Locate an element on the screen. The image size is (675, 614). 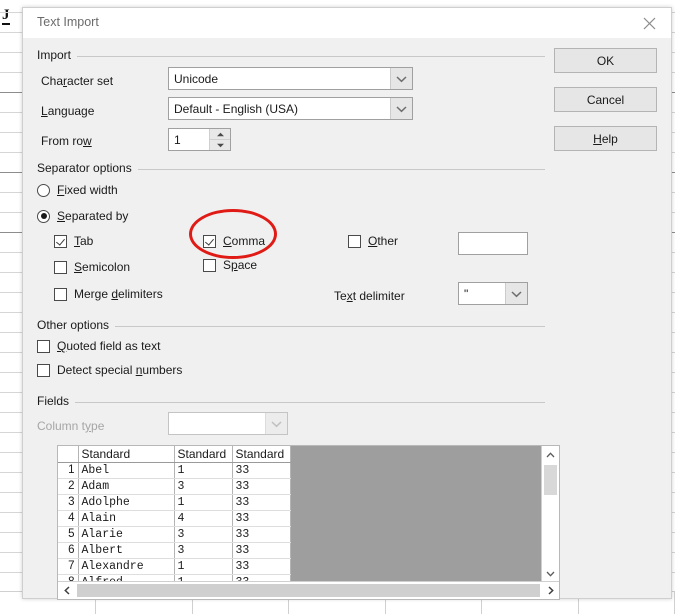
ok-button: OK is located at coordinates (605, 60).